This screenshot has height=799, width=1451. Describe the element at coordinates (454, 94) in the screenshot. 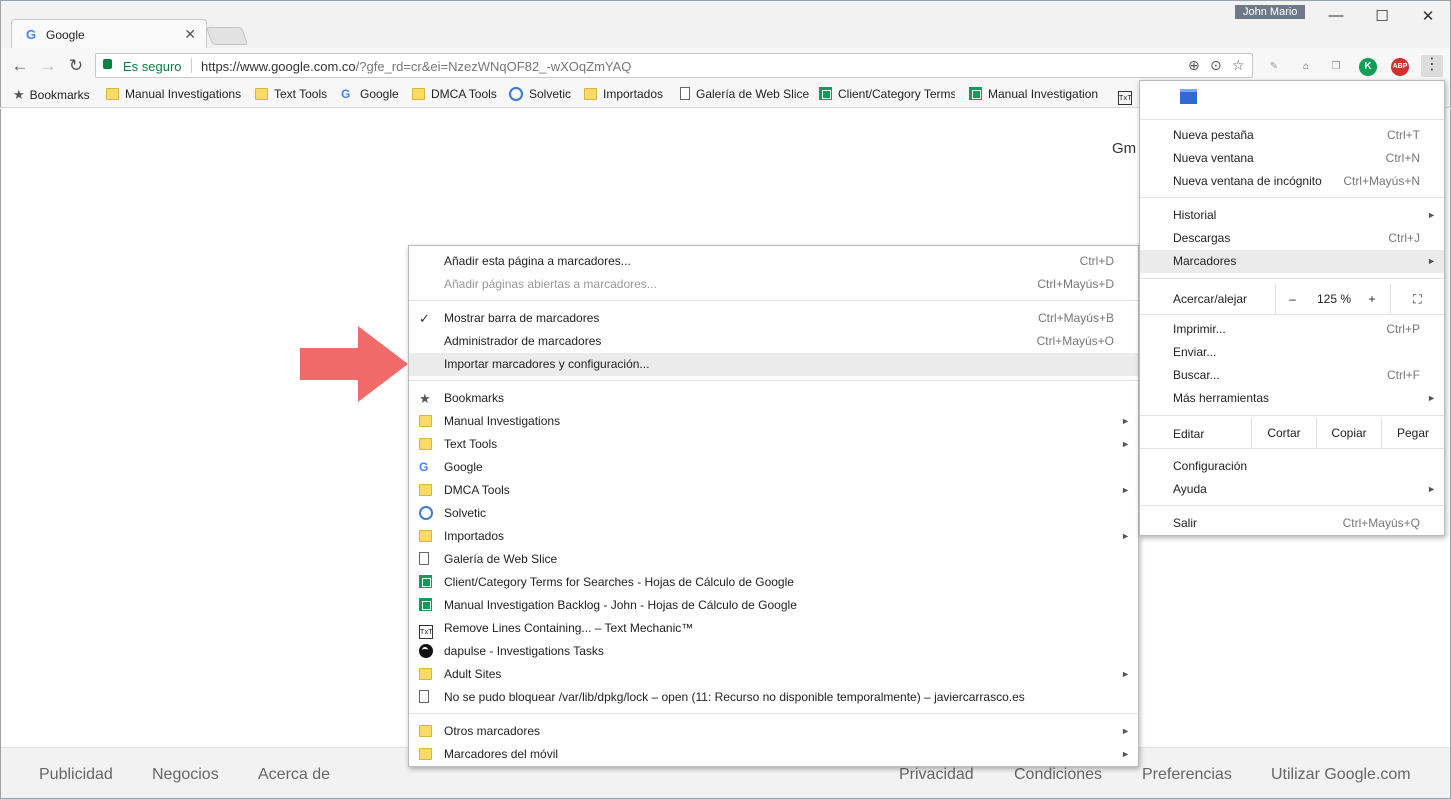

I see `bookmarks-bar-item: DMCA Tools` at that location.